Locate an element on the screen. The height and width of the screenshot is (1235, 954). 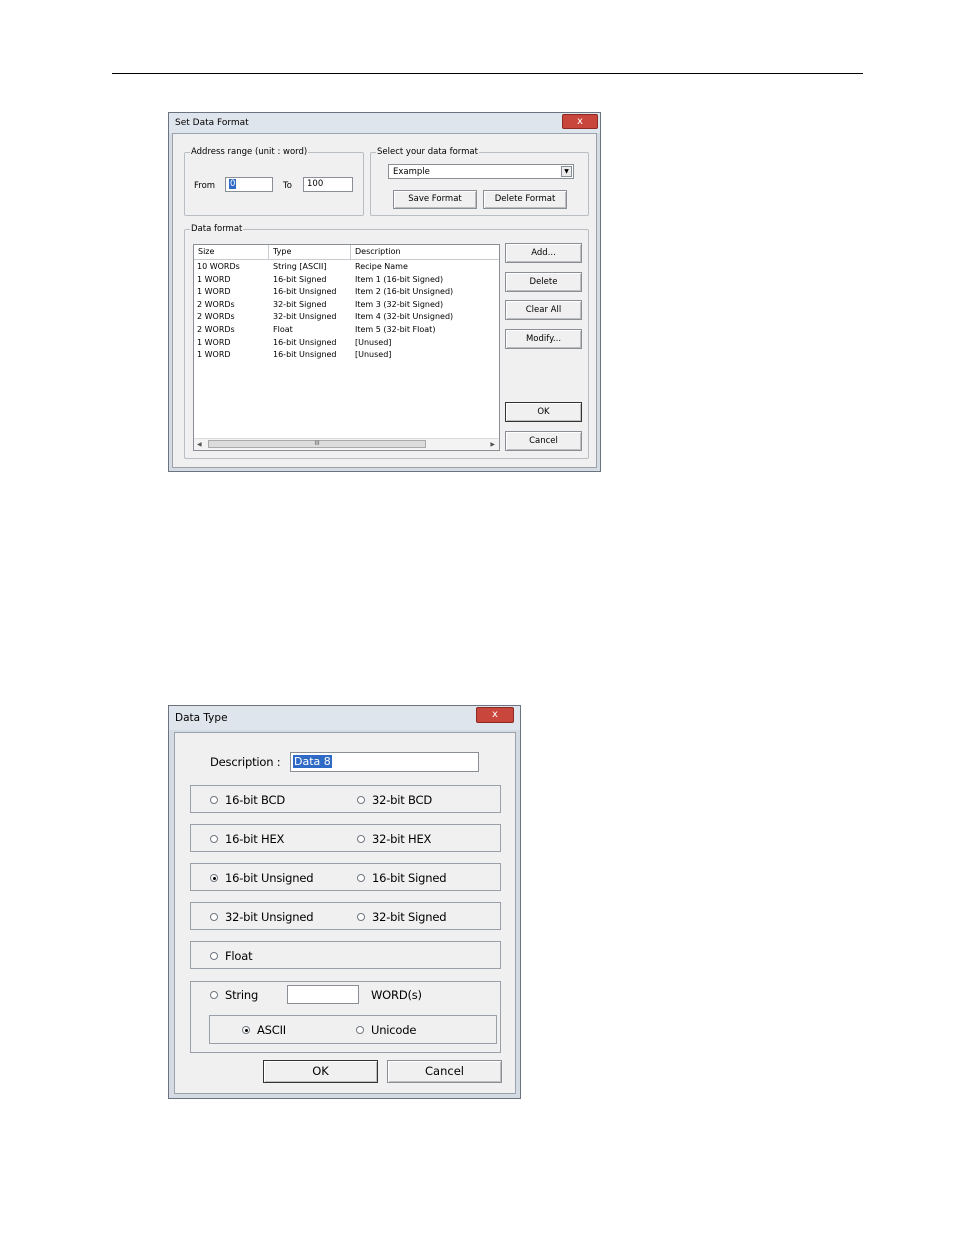
label-32bit-signed: 32-bit Signed is located at coordinates (409, 917).